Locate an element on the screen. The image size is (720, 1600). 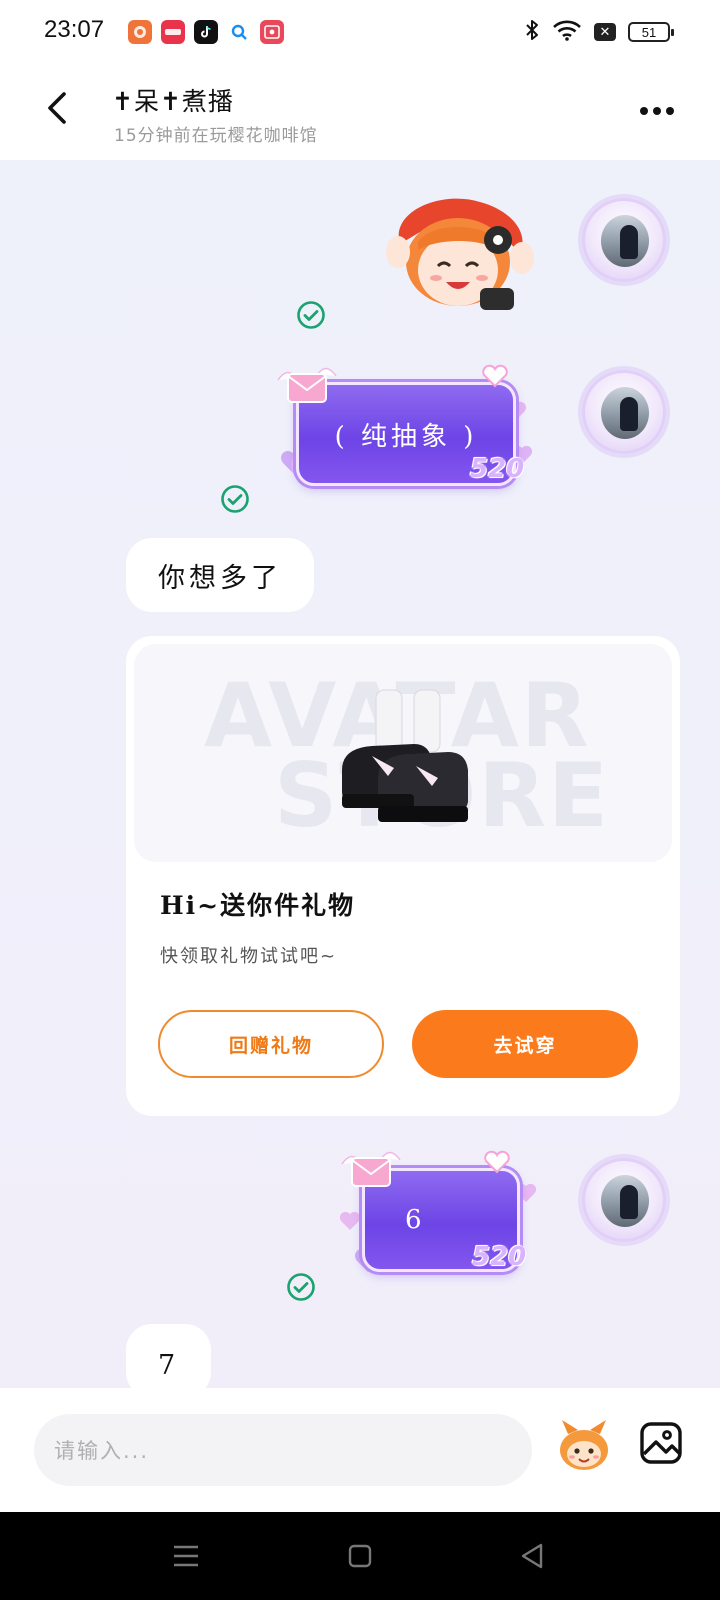
incoming-text-message: 7 is located at coordinates (169, 1356).